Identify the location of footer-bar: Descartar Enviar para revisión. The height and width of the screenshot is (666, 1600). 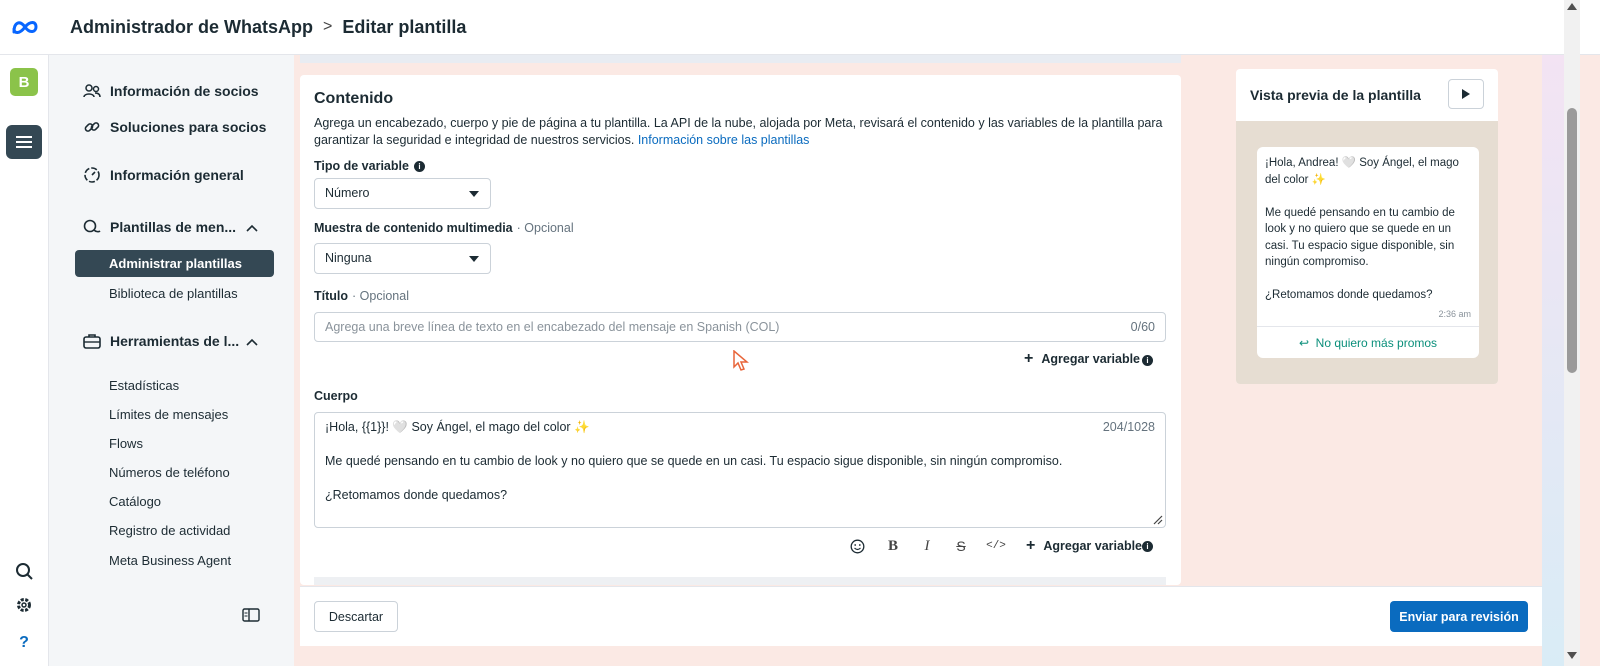
(921, 616).